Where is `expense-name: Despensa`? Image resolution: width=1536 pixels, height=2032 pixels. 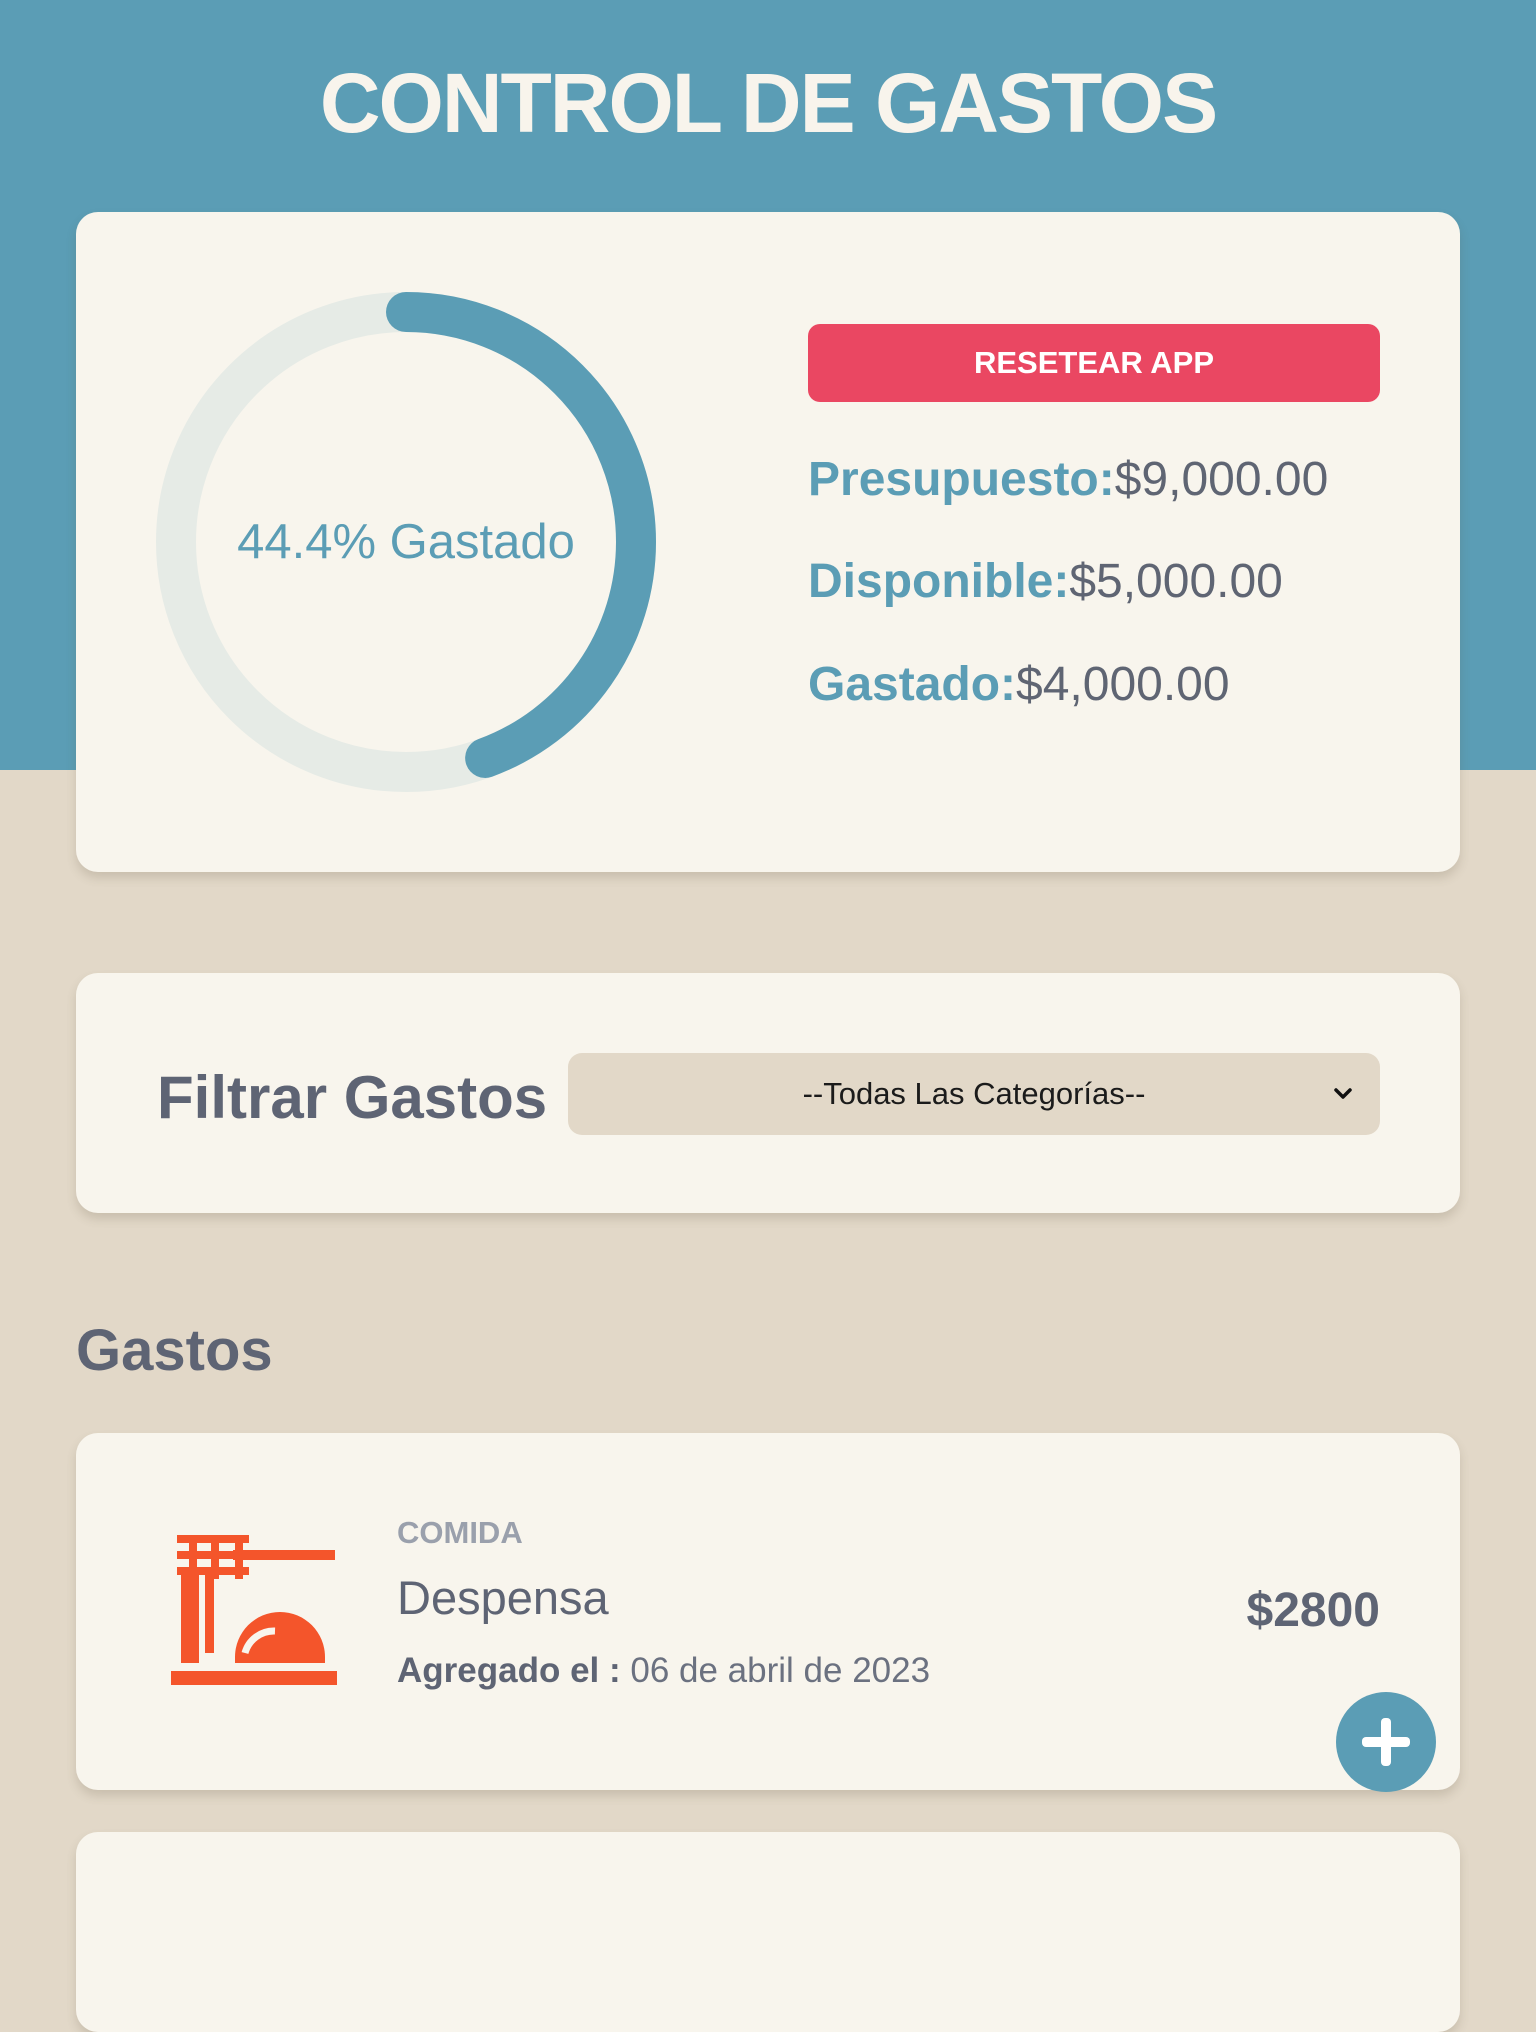 expense-name: Despensa is located at coordinates (503, 1597).